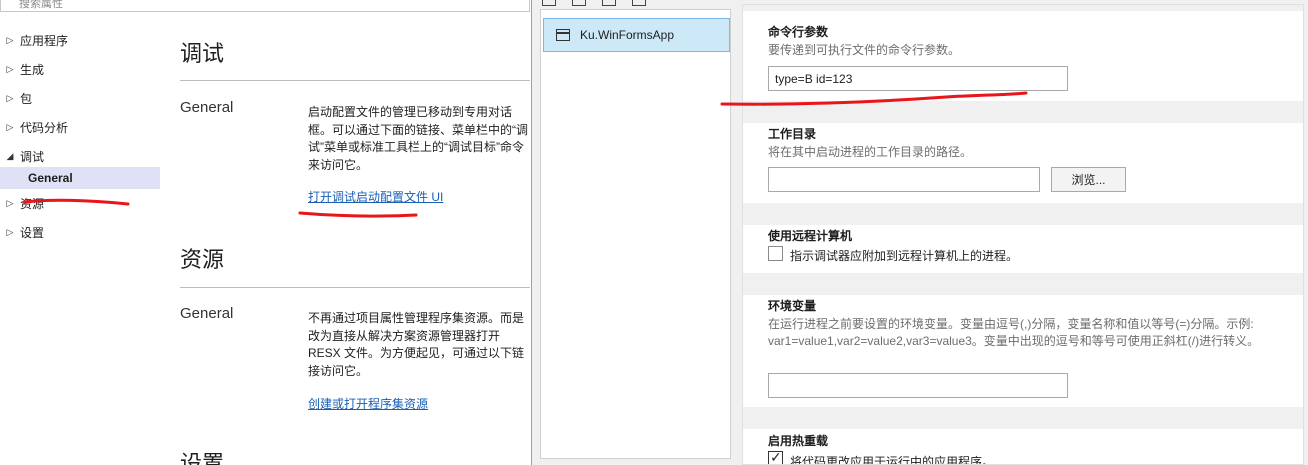 The height and width of the screenshot is (465, 1308). Describe the element at coordinates (50, 178) in the screenshot. I see `tree-item-label: General` at that location.